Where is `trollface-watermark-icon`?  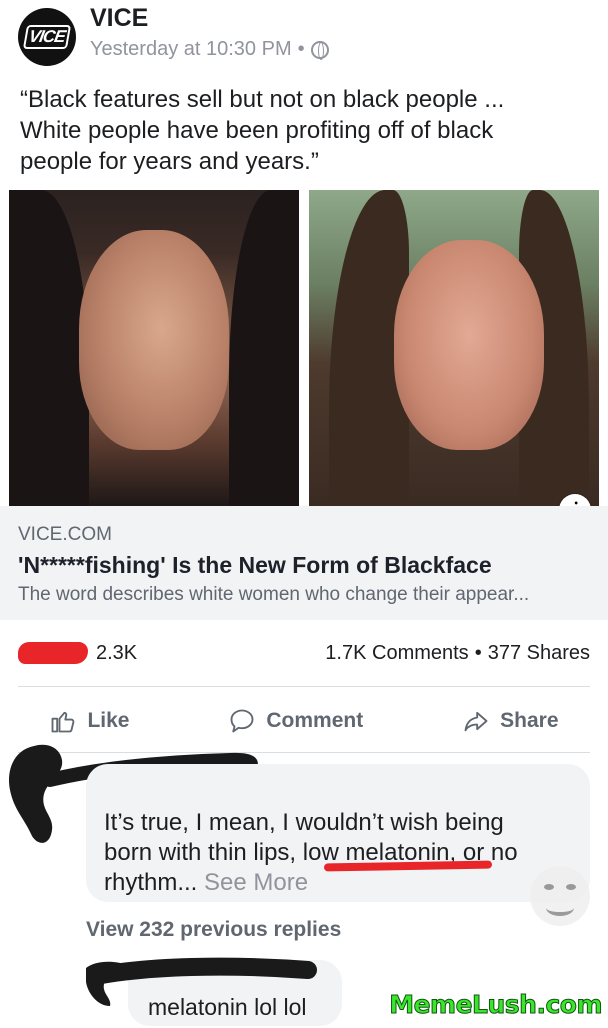 trollface-watermark-icon is located at coordinates (560, 896).